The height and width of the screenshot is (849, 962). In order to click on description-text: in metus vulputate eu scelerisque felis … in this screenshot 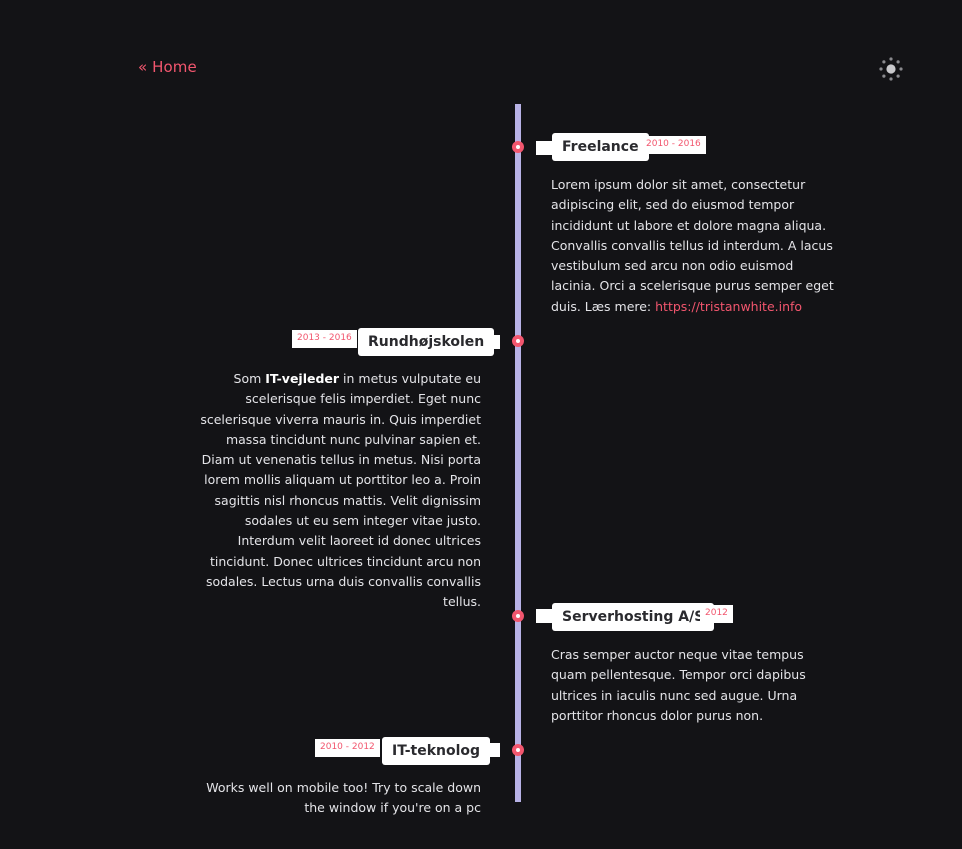, I will do `click(340, 490)`.